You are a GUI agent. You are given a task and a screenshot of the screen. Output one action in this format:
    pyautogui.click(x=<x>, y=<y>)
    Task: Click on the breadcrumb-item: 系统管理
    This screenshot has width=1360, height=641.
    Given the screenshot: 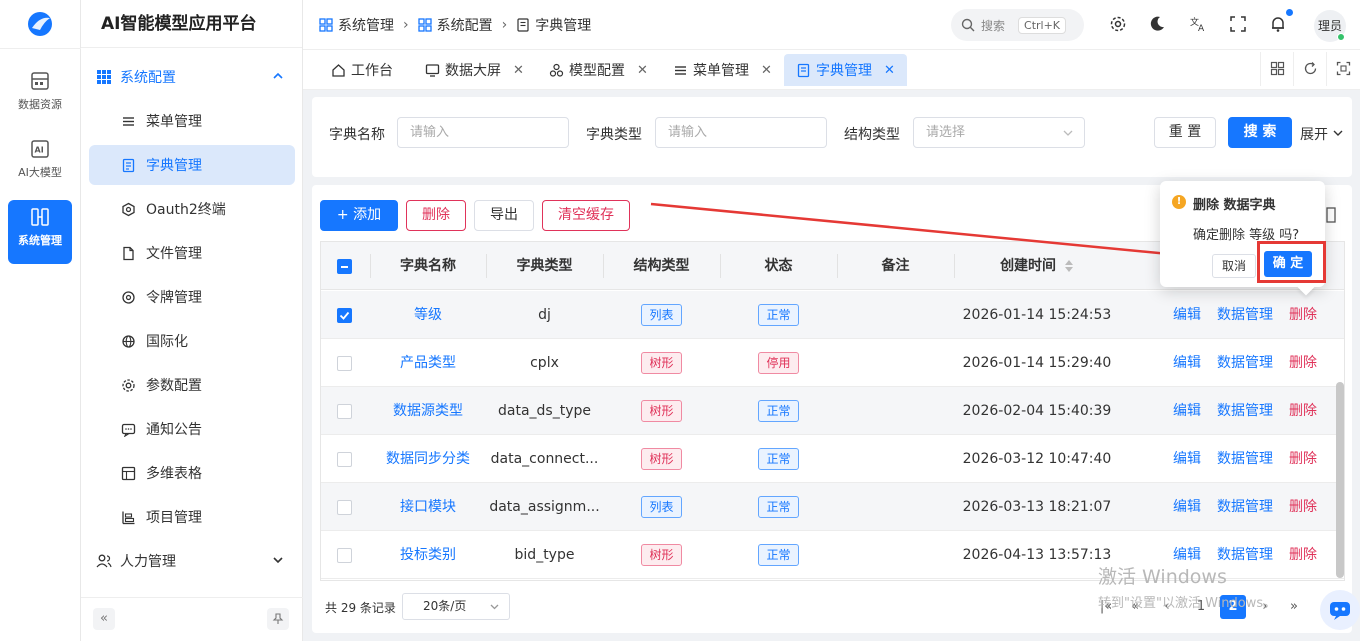 What is the action you would take?
    pyautogui.click(x=366, y=25)
    